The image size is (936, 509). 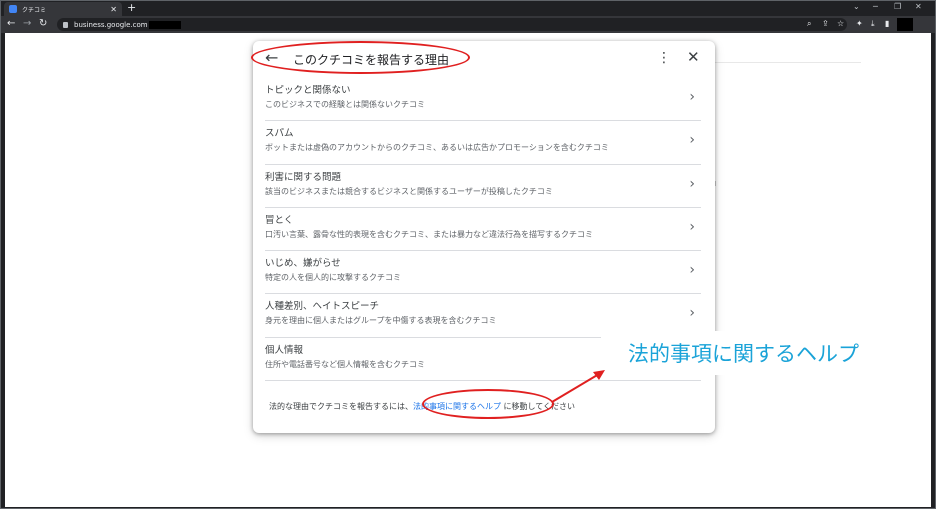 What do you see at coordinates (308, 90) in the screenshot?
I see `reason-title: トピックと関係ない` at bounding box center [308, 90].